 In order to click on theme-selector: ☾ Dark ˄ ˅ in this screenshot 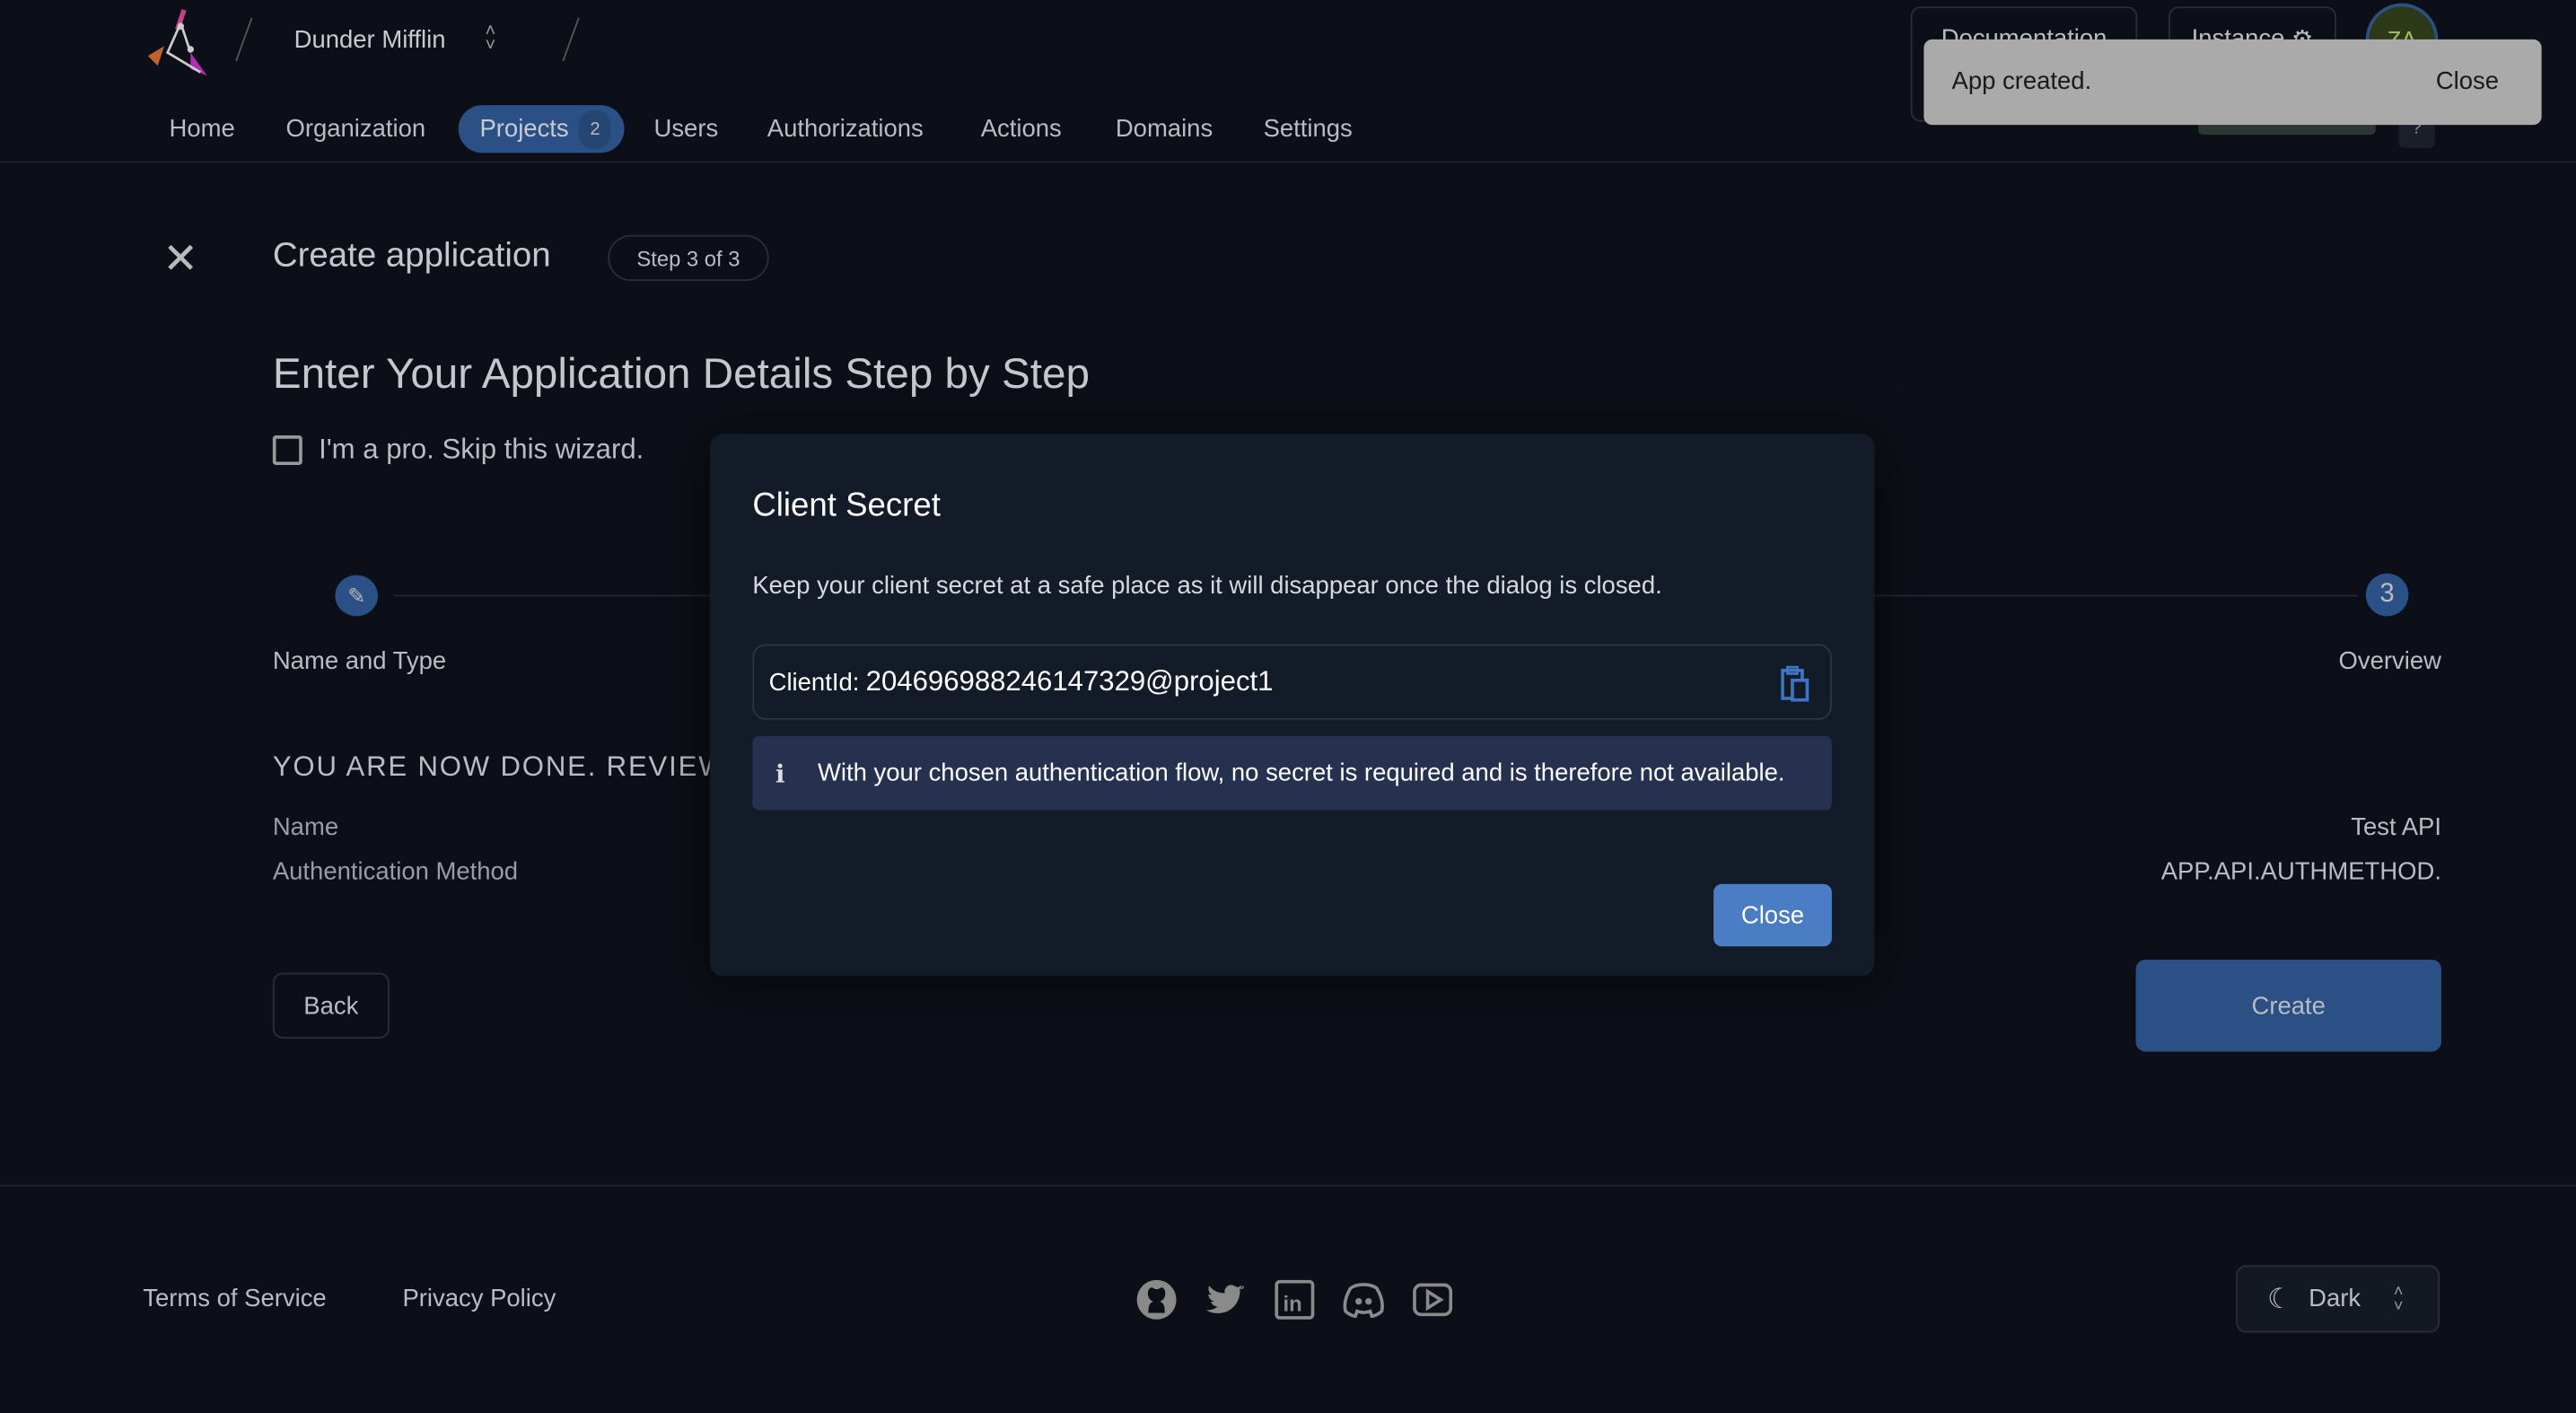, I will do `click(2338, 1299)`.